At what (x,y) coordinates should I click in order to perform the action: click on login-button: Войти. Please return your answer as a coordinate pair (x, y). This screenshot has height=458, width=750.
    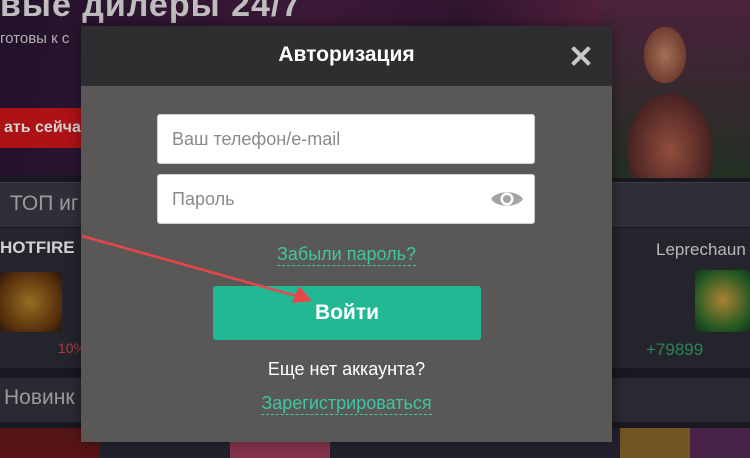
    Looking at the image, I should click on (347, 313).